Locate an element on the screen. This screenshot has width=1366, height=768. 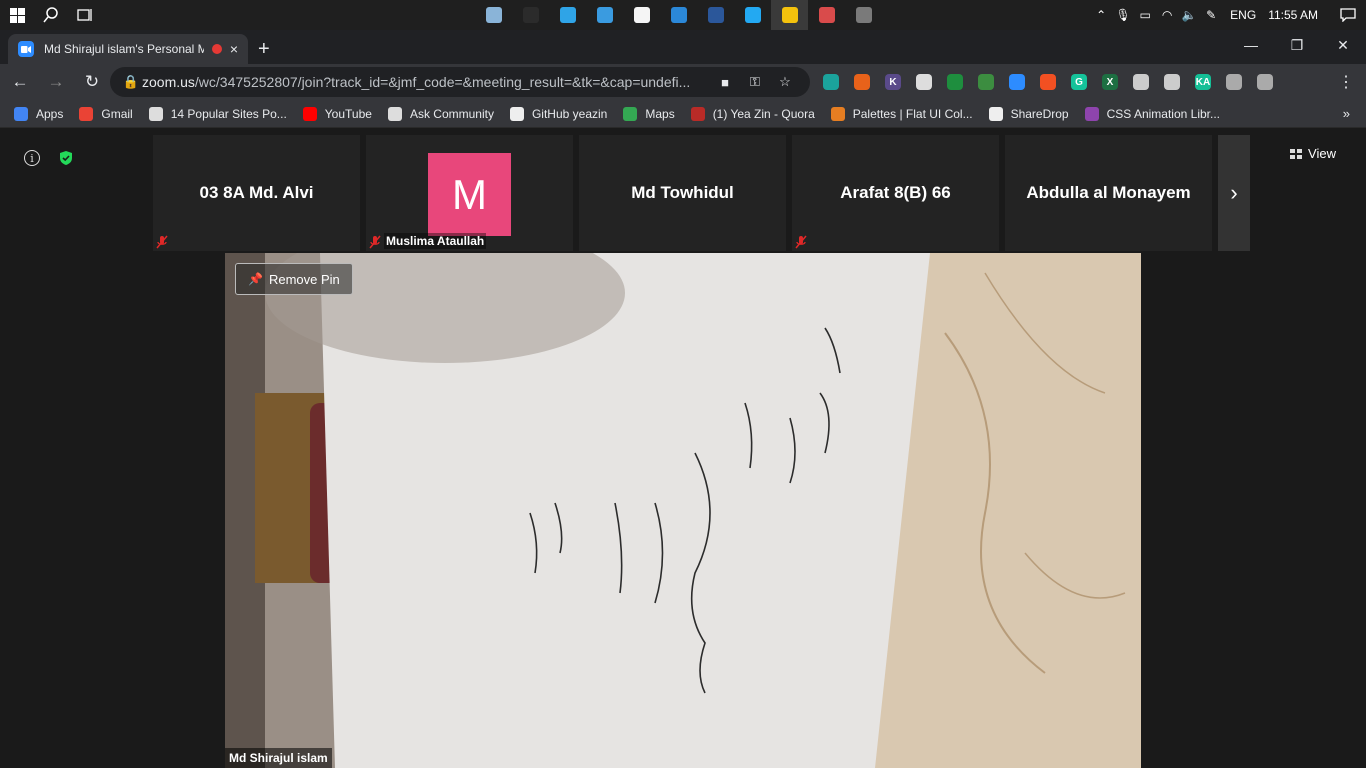
battery-icon: ▭ is located at coordinates (1145, 15).